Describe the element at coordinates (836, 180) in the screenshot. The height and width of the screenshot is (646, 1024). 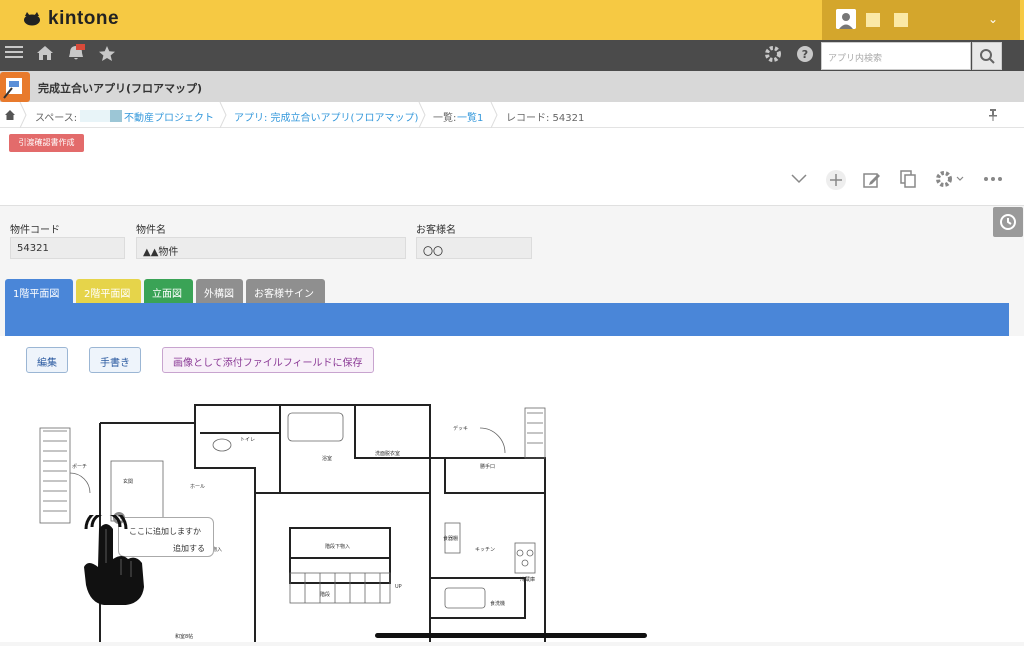
I see `add-icon` at that location.